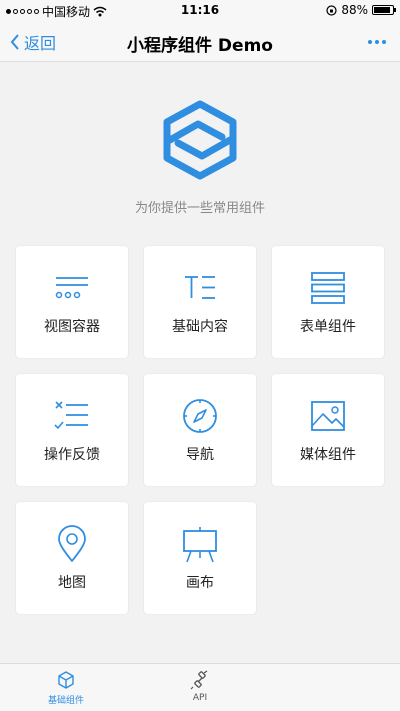 This screenshot has height=711, width=400. I want to click on app-logo-icon, so click(200, 140).